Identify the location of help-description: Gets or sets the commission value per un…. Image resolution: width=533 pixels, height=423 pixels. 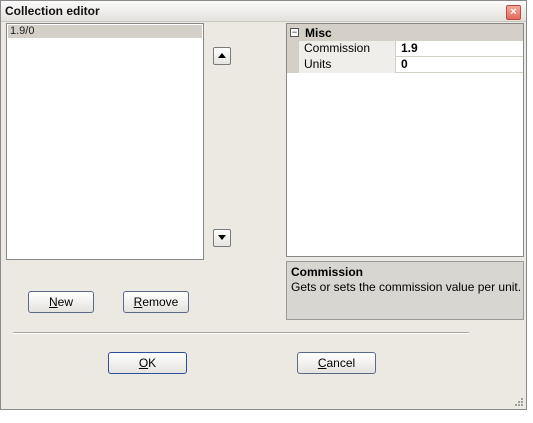
(406, 287).